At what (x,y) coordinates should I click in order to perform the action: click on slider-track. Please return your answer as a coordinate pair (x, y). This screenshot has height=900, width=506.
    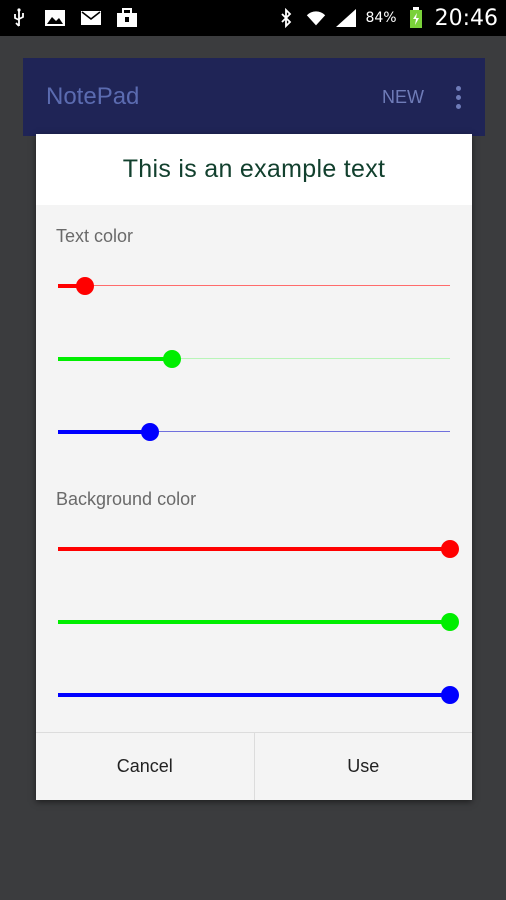
    Looking at the image, I should click on (254, 285).